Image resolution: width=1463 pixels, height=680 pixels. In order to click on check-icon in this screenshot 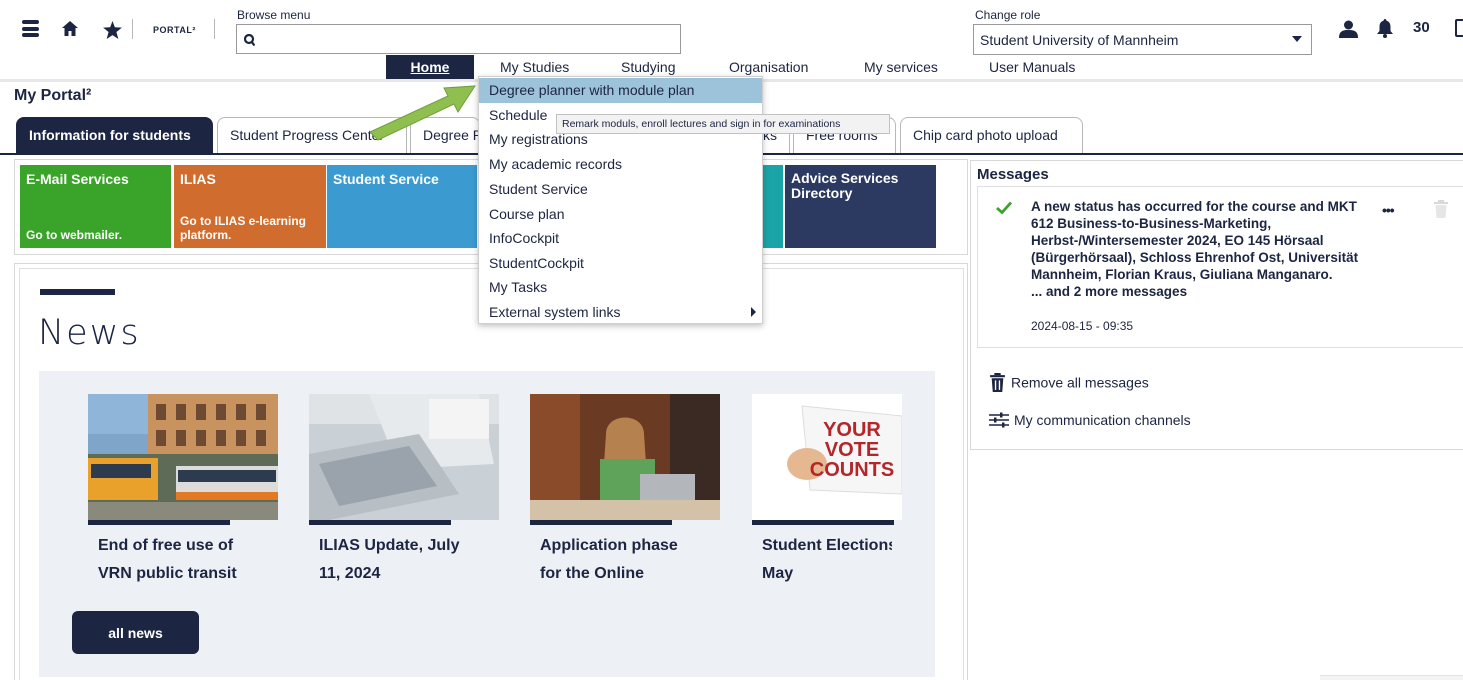, I will do `click(1004, 210)`.